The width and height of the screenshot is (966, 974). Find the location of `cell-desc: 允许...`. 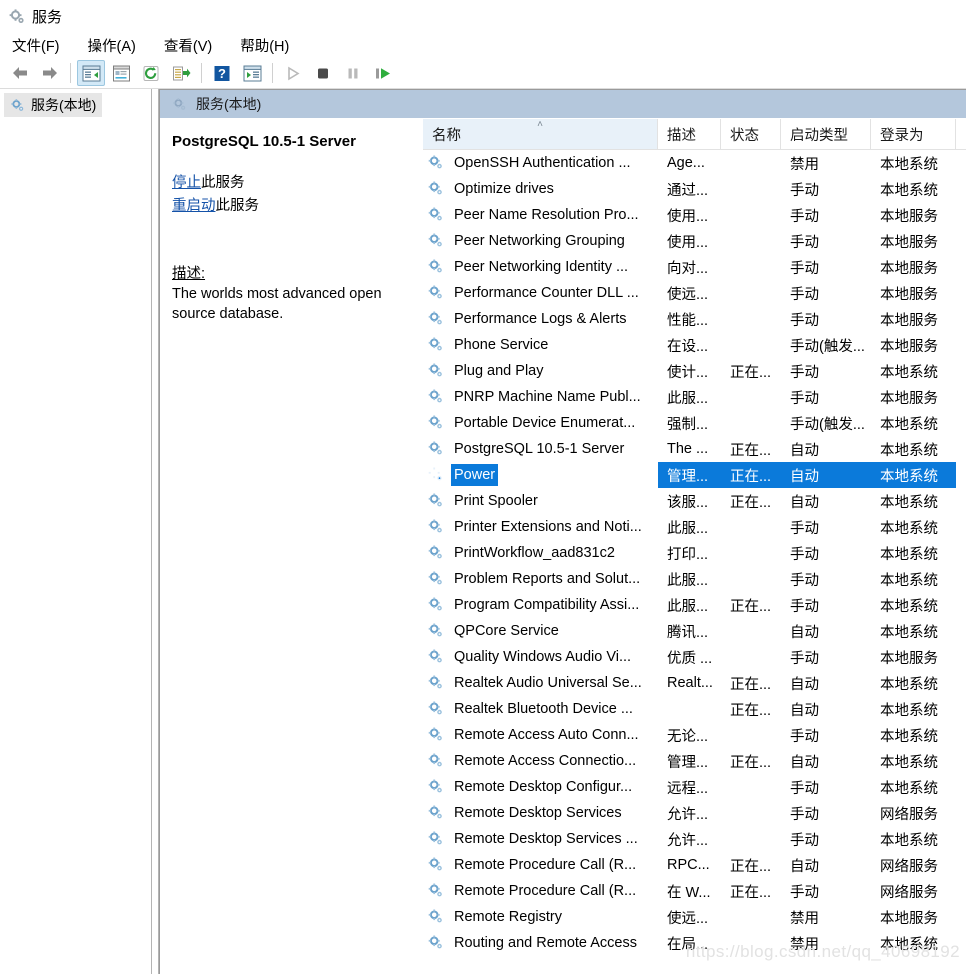

cell-desc: 允许... is located at coordinates (688, 840).